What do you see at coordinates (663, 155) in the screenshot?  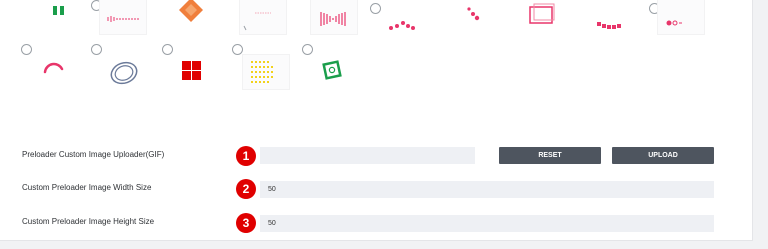 I see `upload-button: UPLOAD` at bounding box center [663, 155].